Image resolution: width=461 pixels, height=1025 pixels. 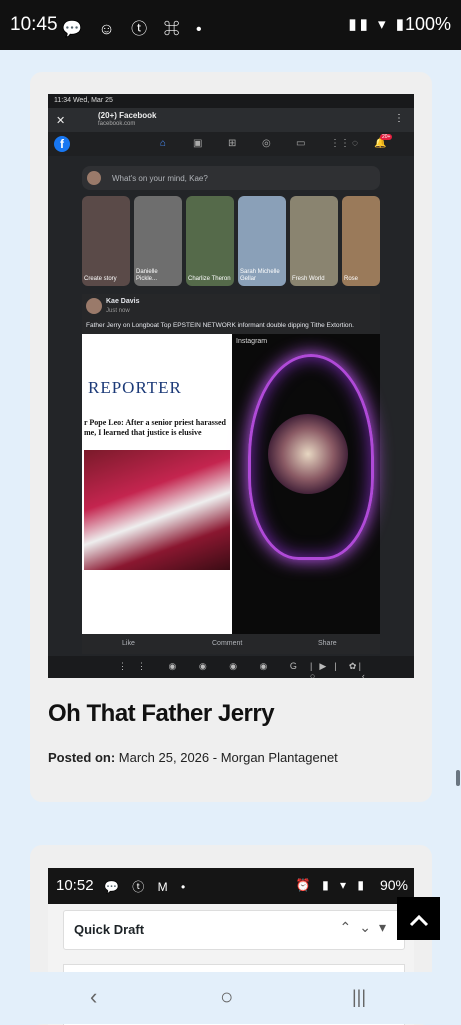 I want to click on video-icon: ▣, so click(x=198, y=143).